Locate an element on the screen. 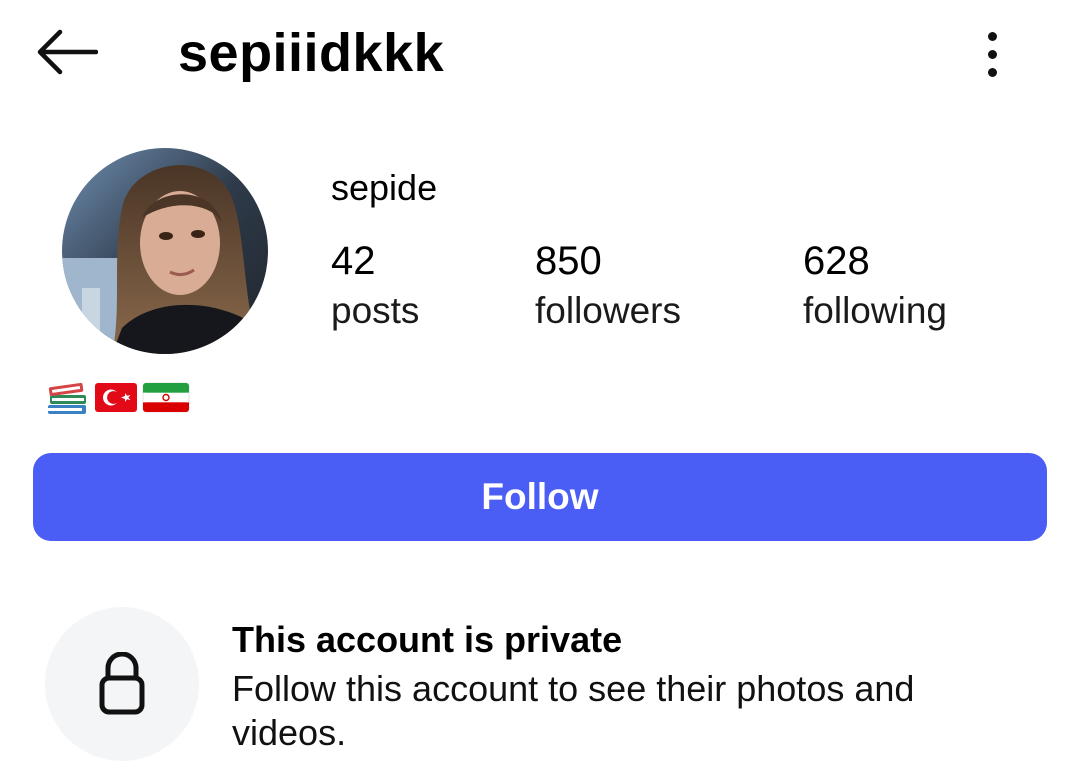 This screenshot has width=1080, height=766. profile-photo is located at coordinates (165, 251).